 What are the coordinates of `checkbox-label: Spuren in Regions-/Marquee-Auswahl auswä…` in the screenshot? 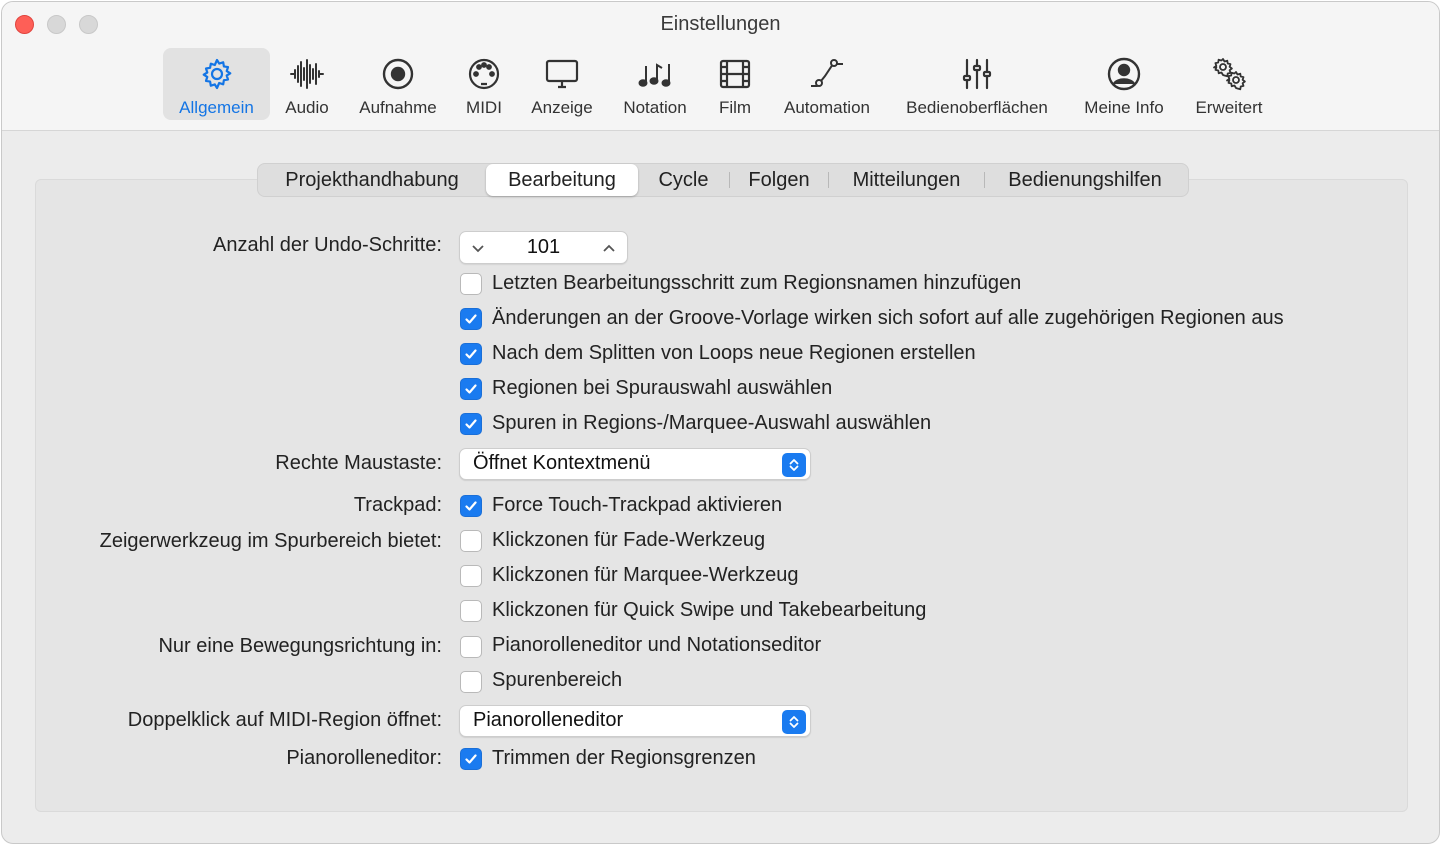 It's located at (712, 423).